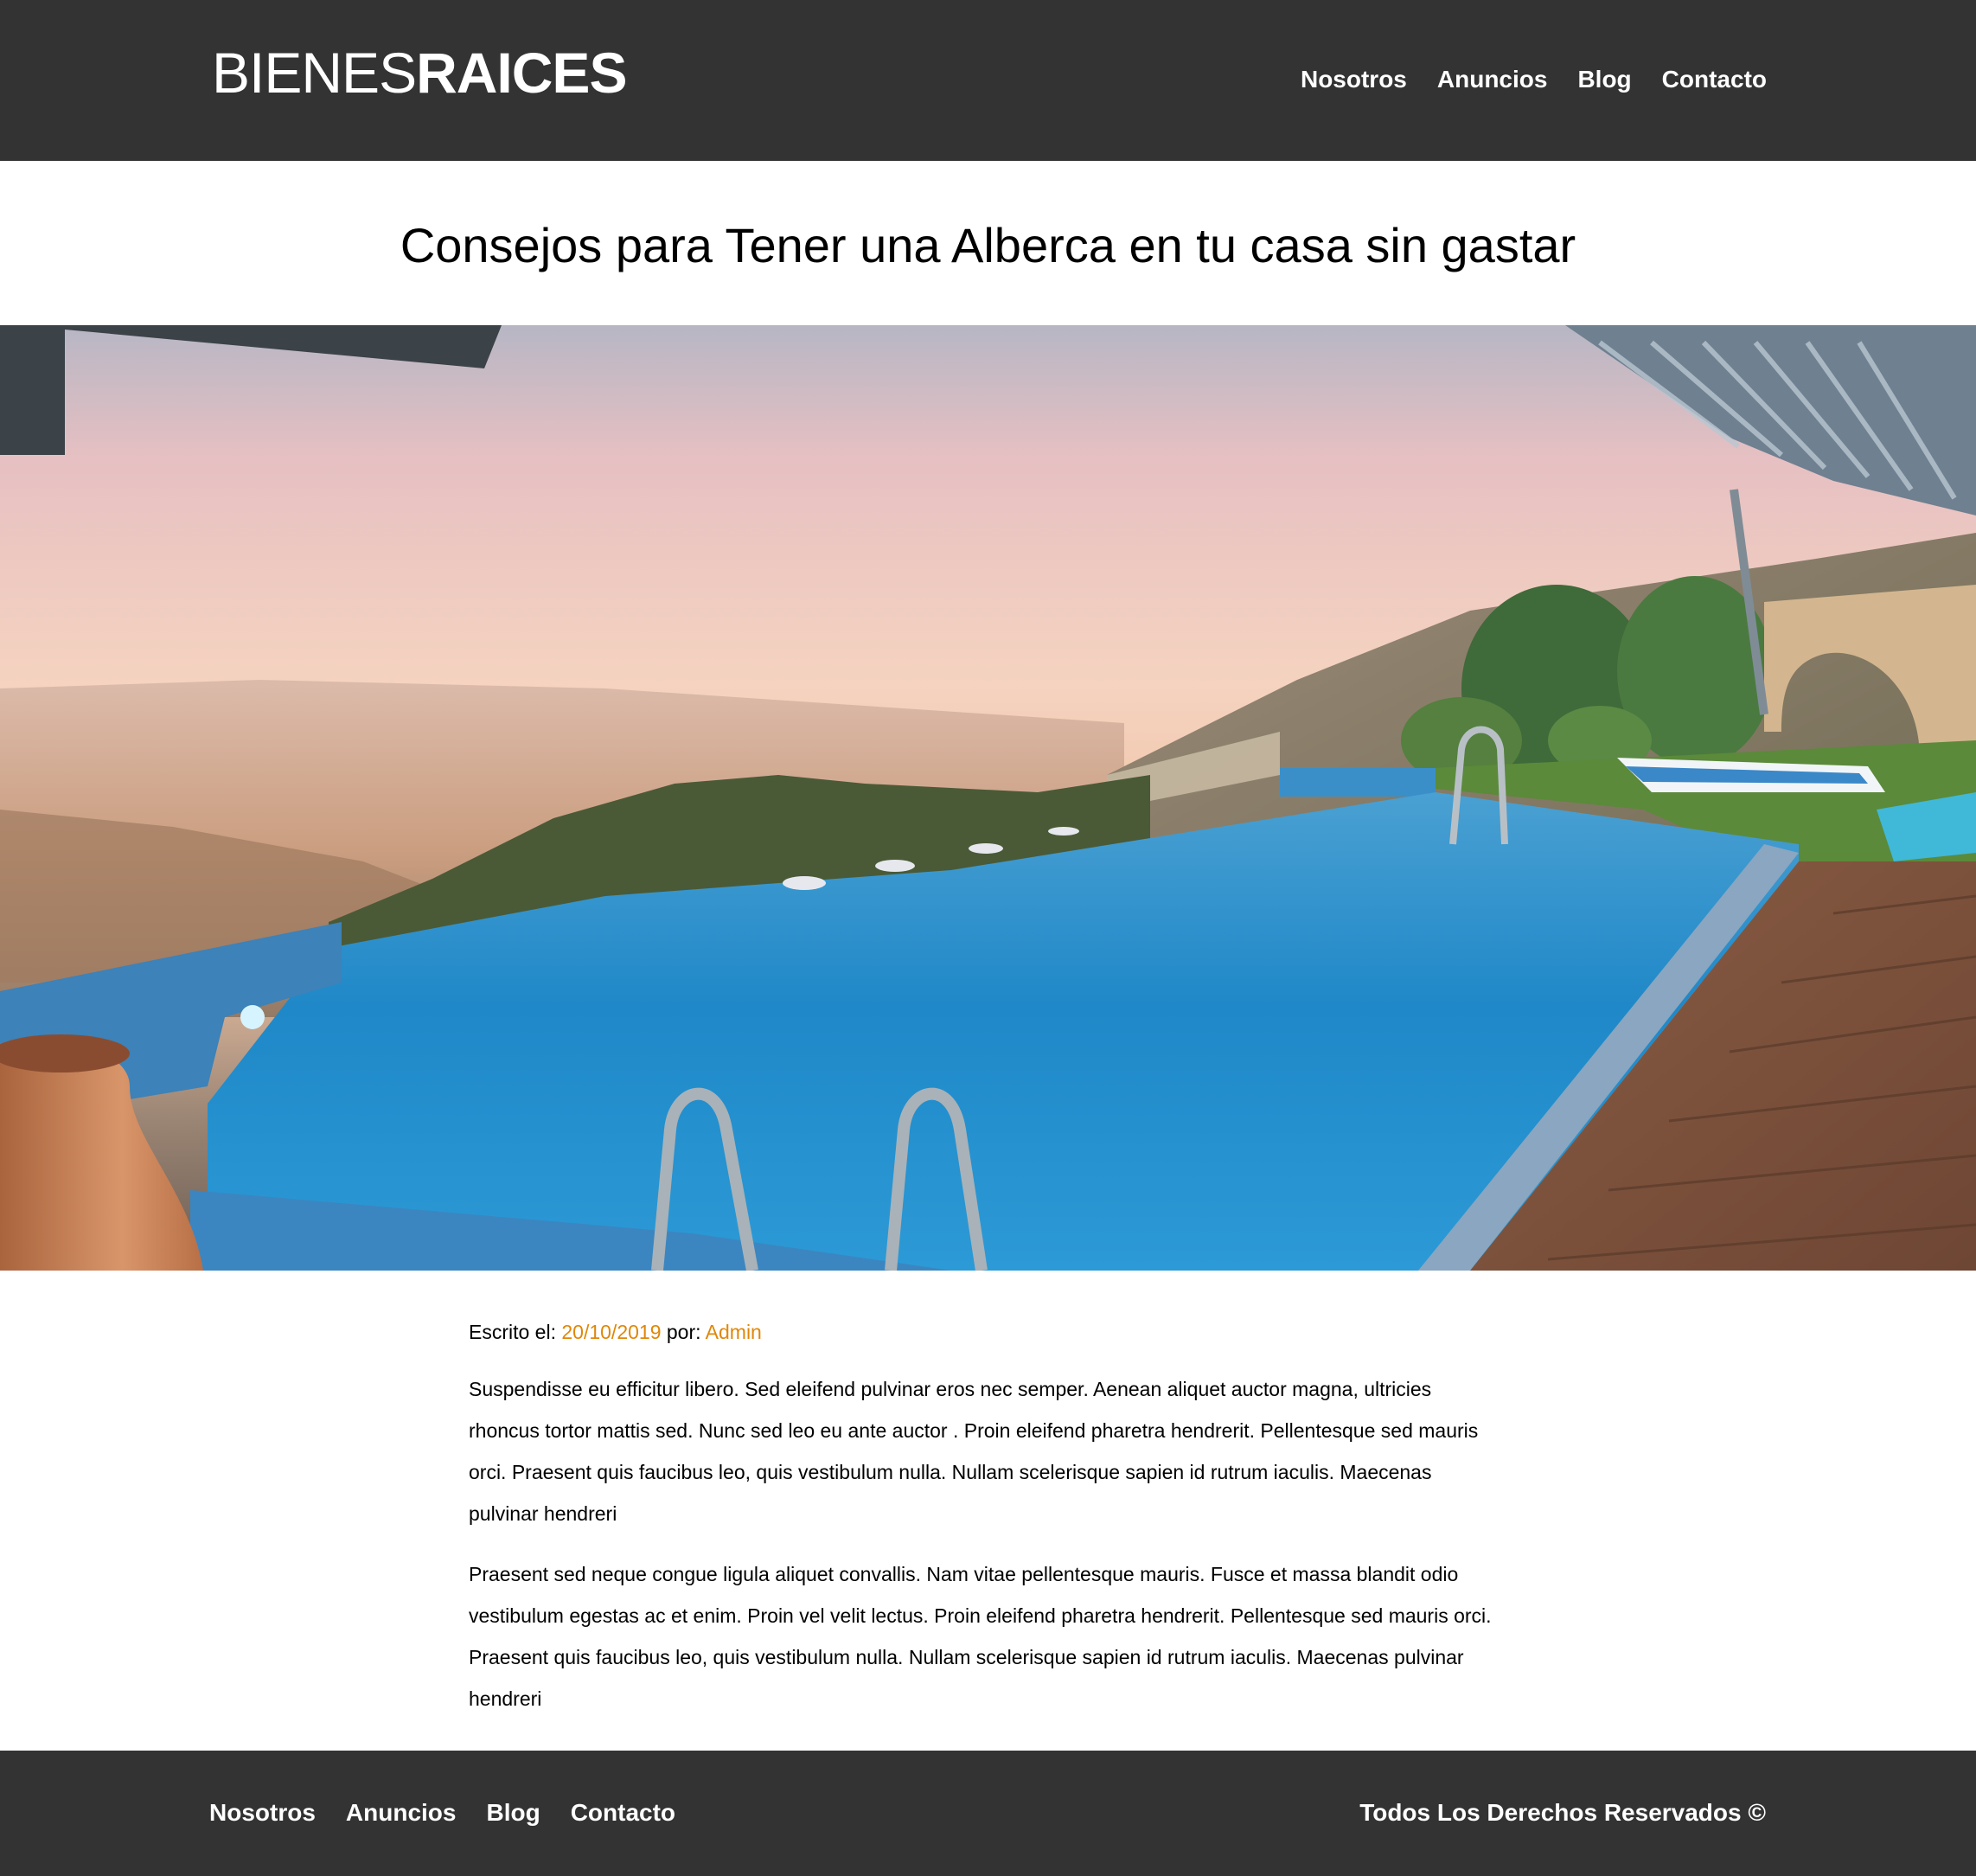  What do you see at coordinates (515, 1332) in the screenshot?
I see `meta-written-label: Escrito el:` at bounding box center [515, 1332].